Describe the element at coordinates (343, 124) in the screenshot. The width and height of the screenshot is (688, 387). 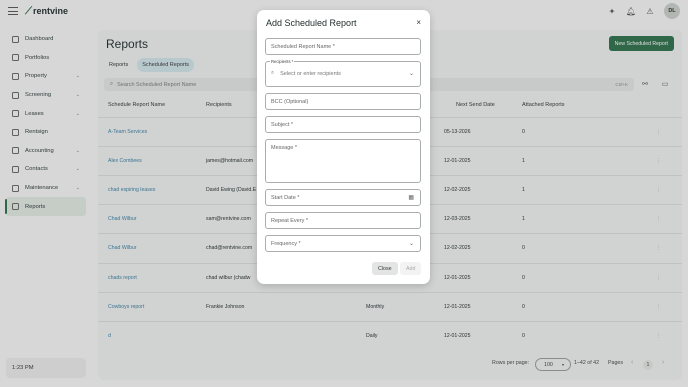
I see `subject-field: Subject *` at that location.